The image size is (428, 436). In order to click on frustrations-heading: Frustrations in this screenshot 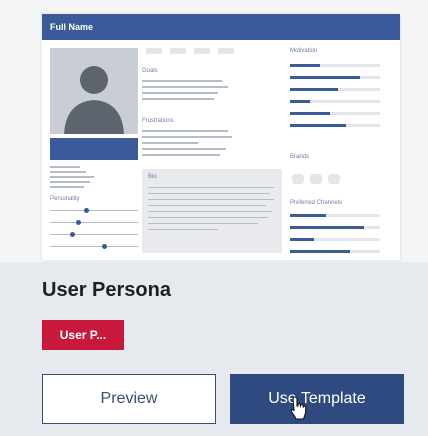, I will do `click(158, 121)`.